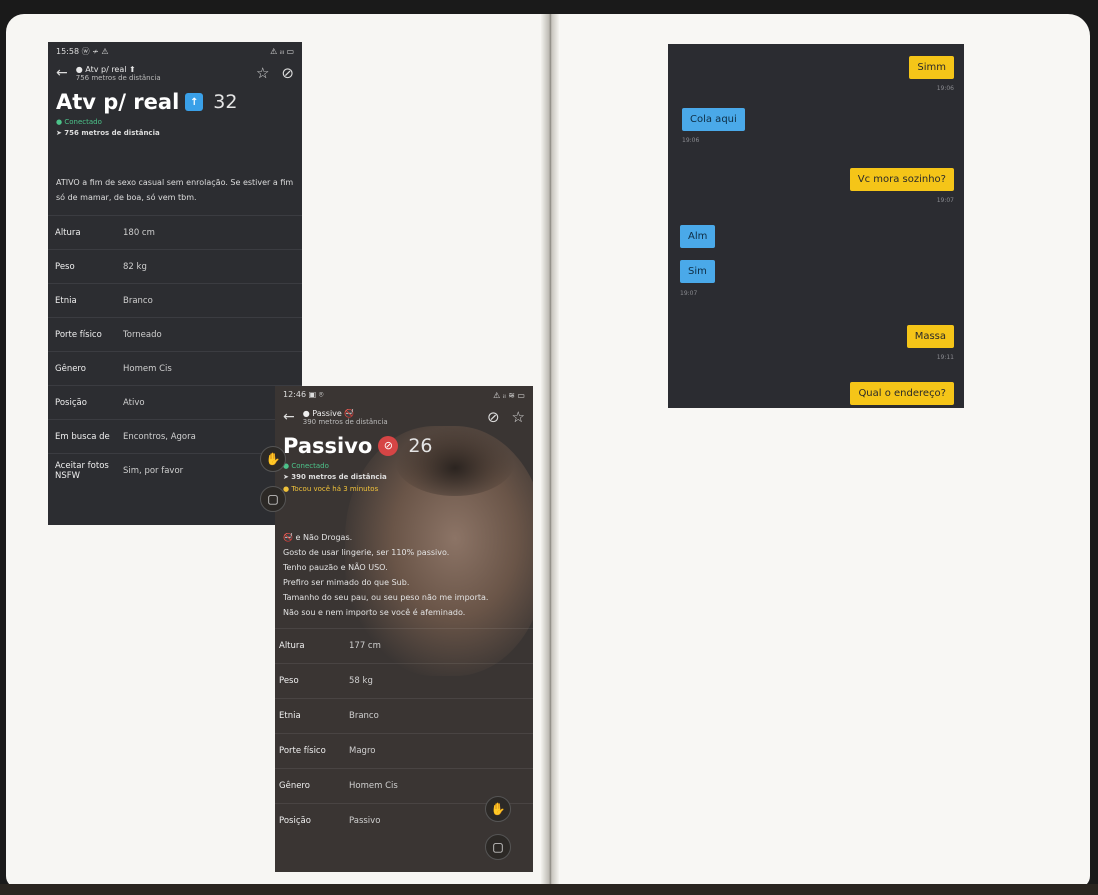  I want to click on status-bar: 12:46 ▣ ⌾ ⚠ ᵢₗ ≋ ▭, so click(404, 395).